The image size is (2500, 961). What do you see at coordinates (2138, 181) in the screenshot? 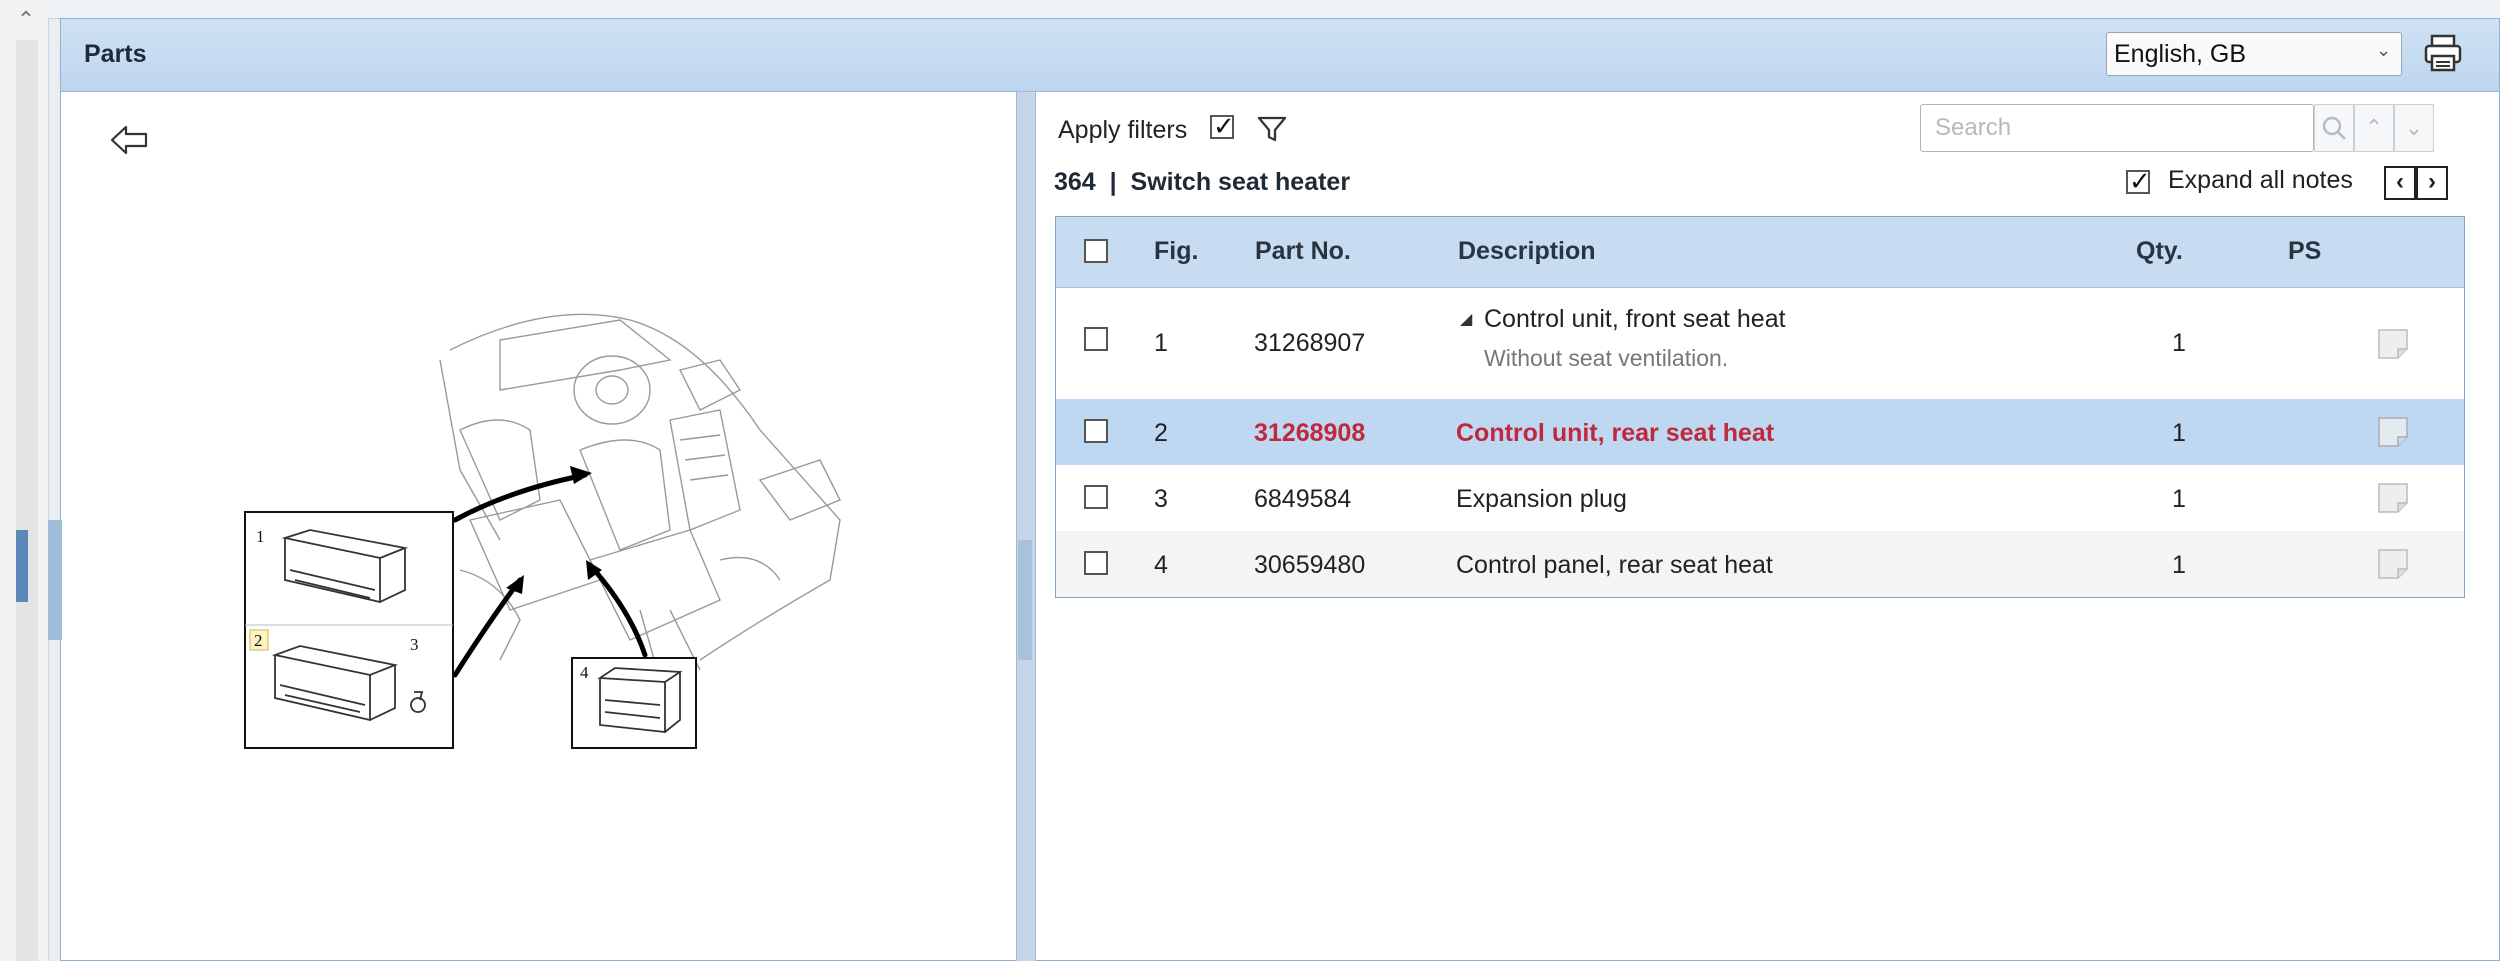
I see `expand-all-notes-checkbox` at bounding box center [2138, 181].